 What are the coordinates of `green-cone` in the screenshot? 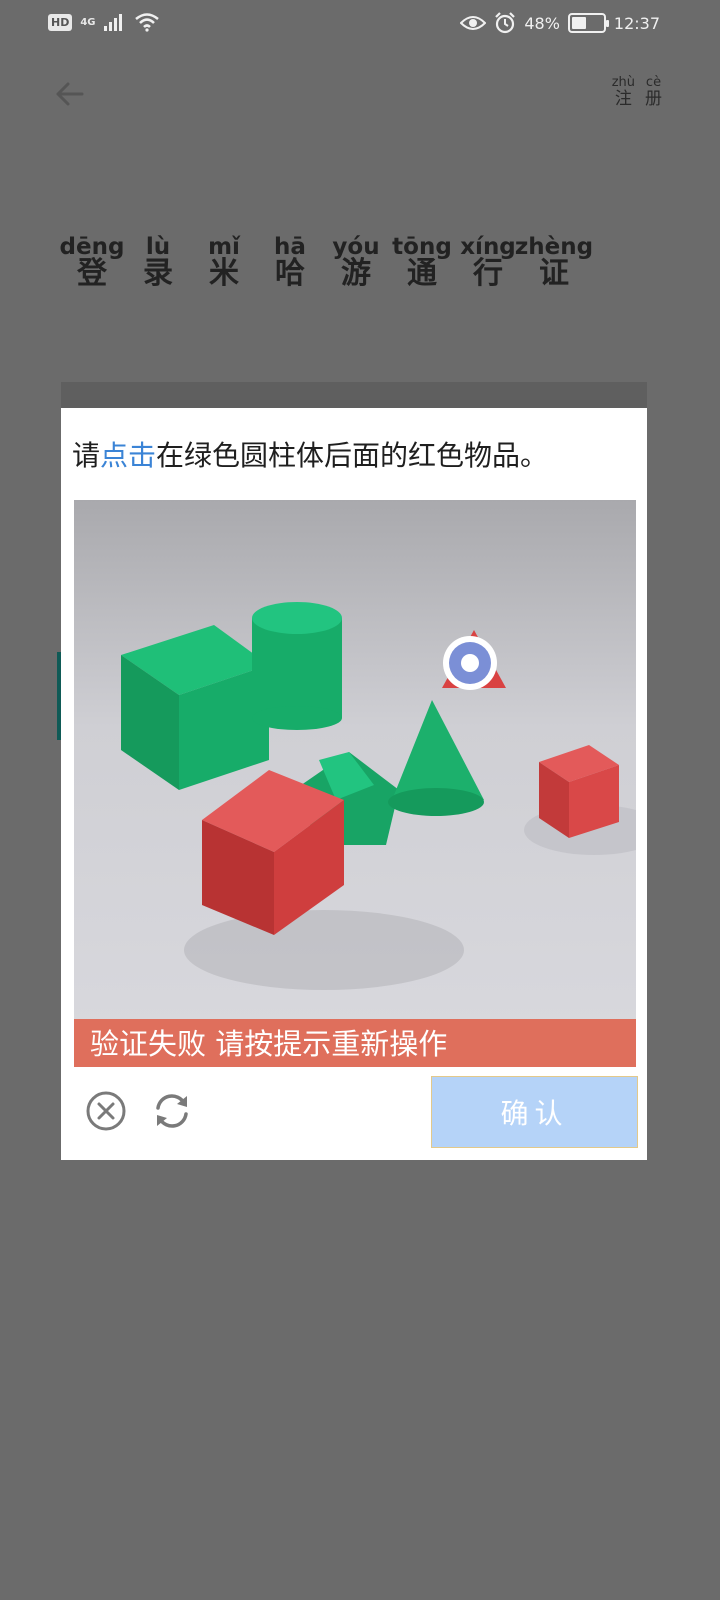 It's located at (436, 758).